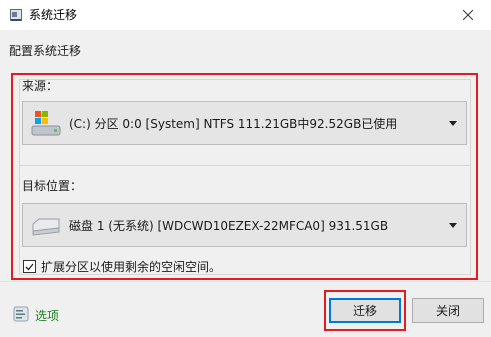  Describe the element at coordinates (245, 15) in the screenshot. I see `title-bar: 系统迁移` at that location.